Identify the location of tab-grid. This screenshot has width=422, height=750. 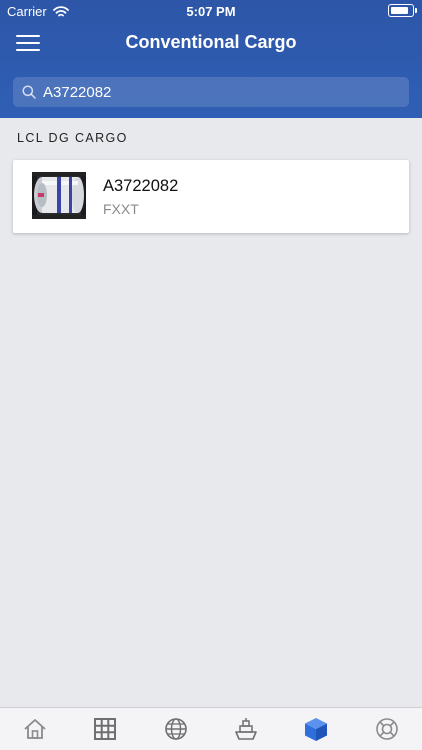
(105, 729).